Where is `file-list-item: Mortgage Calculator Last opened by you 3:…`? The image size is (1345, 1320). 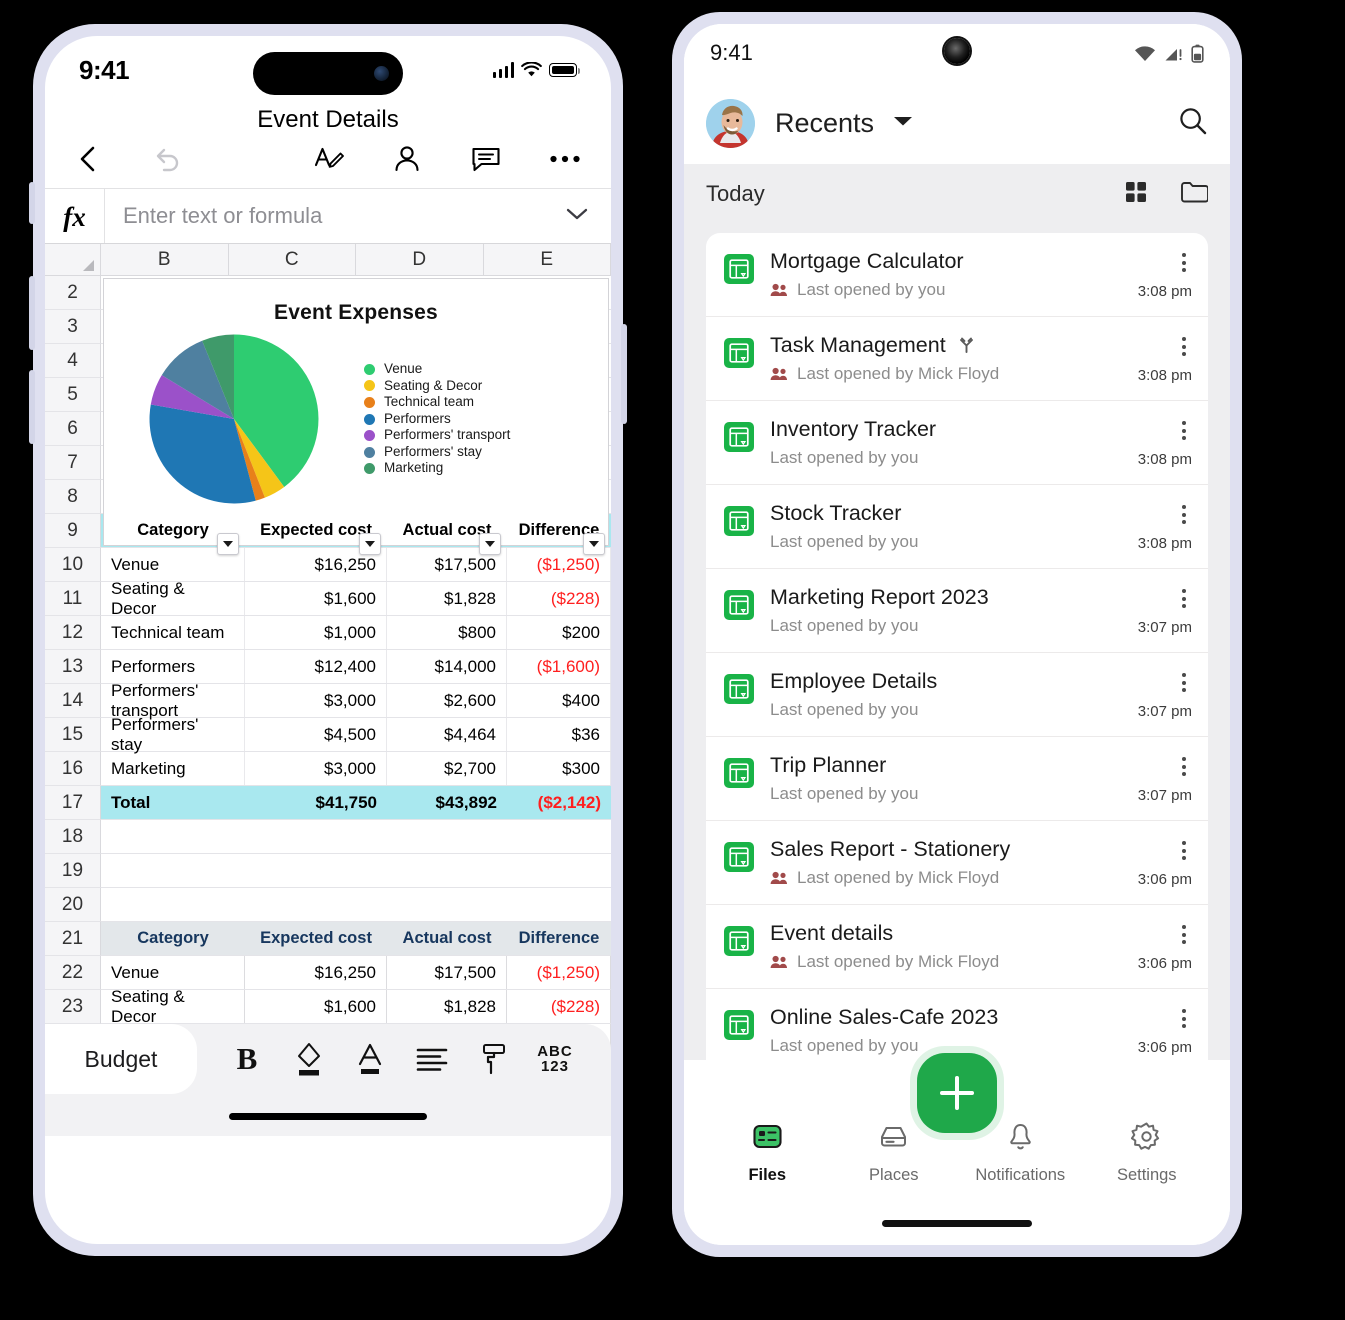
file-list-item: Mortgage Calculator Last opened by you 3:… is located at coordinates (957, 275).